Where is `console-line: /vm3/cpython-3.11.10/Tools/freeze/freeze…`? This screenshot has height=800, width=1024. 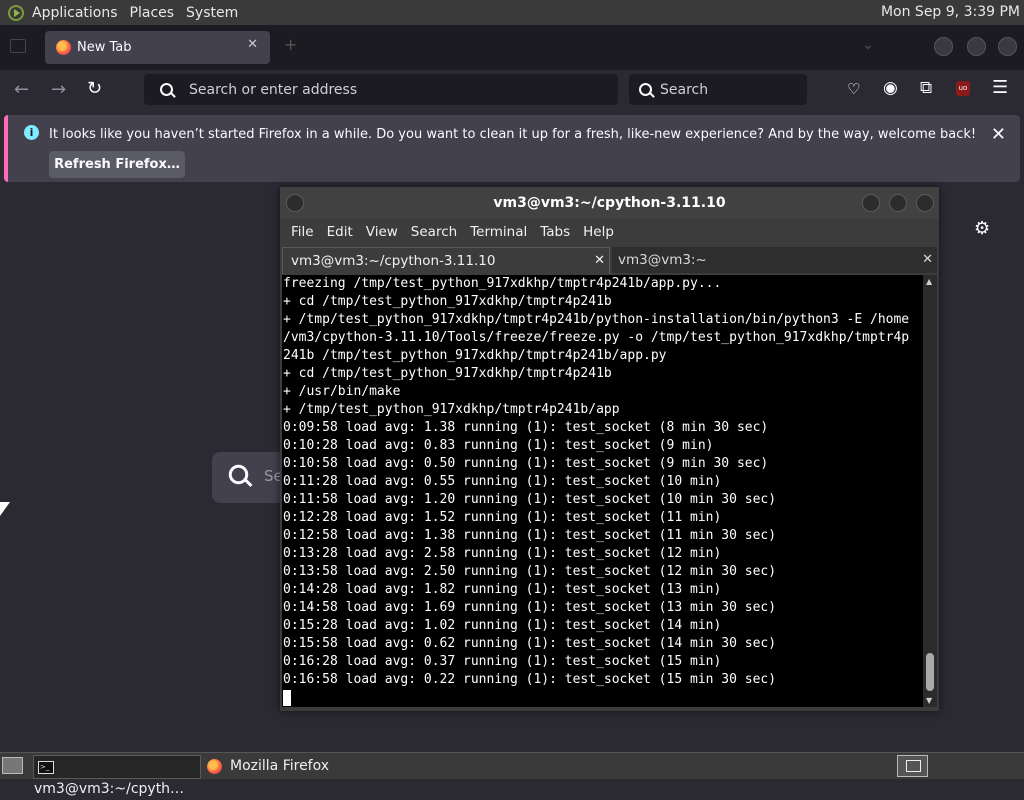 console-line: /vm3/cpython-3.11.10/Tools/freeze/freeze… is located at coordinates (596, 337).